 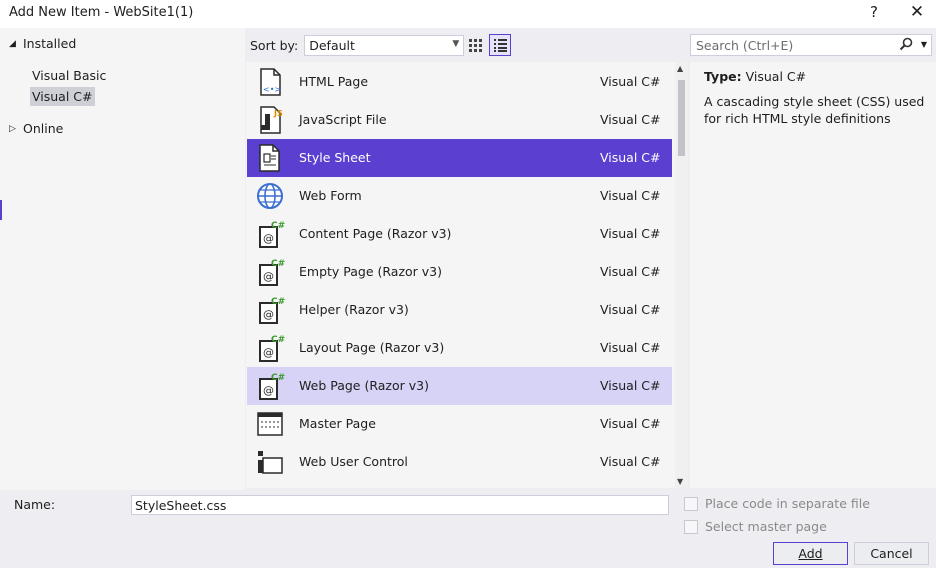 What do you see at coordinates (680, 68) in the screenshot?
I see `scroll-up-icon: ▲` at bounding box center [680, 68].